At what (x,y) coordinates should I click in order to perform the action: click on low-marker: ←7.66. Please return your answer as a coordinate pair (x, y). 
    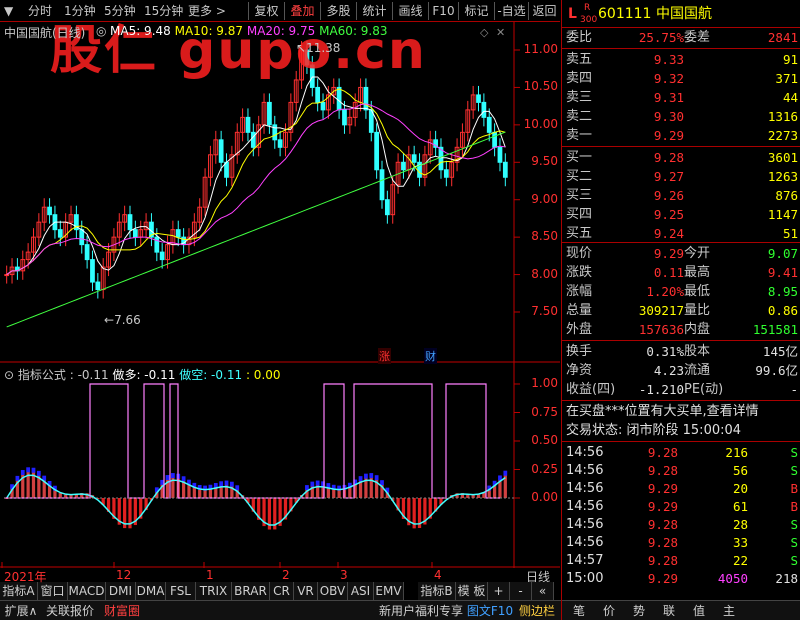
    Looking at the image, I should click on (122, 320).